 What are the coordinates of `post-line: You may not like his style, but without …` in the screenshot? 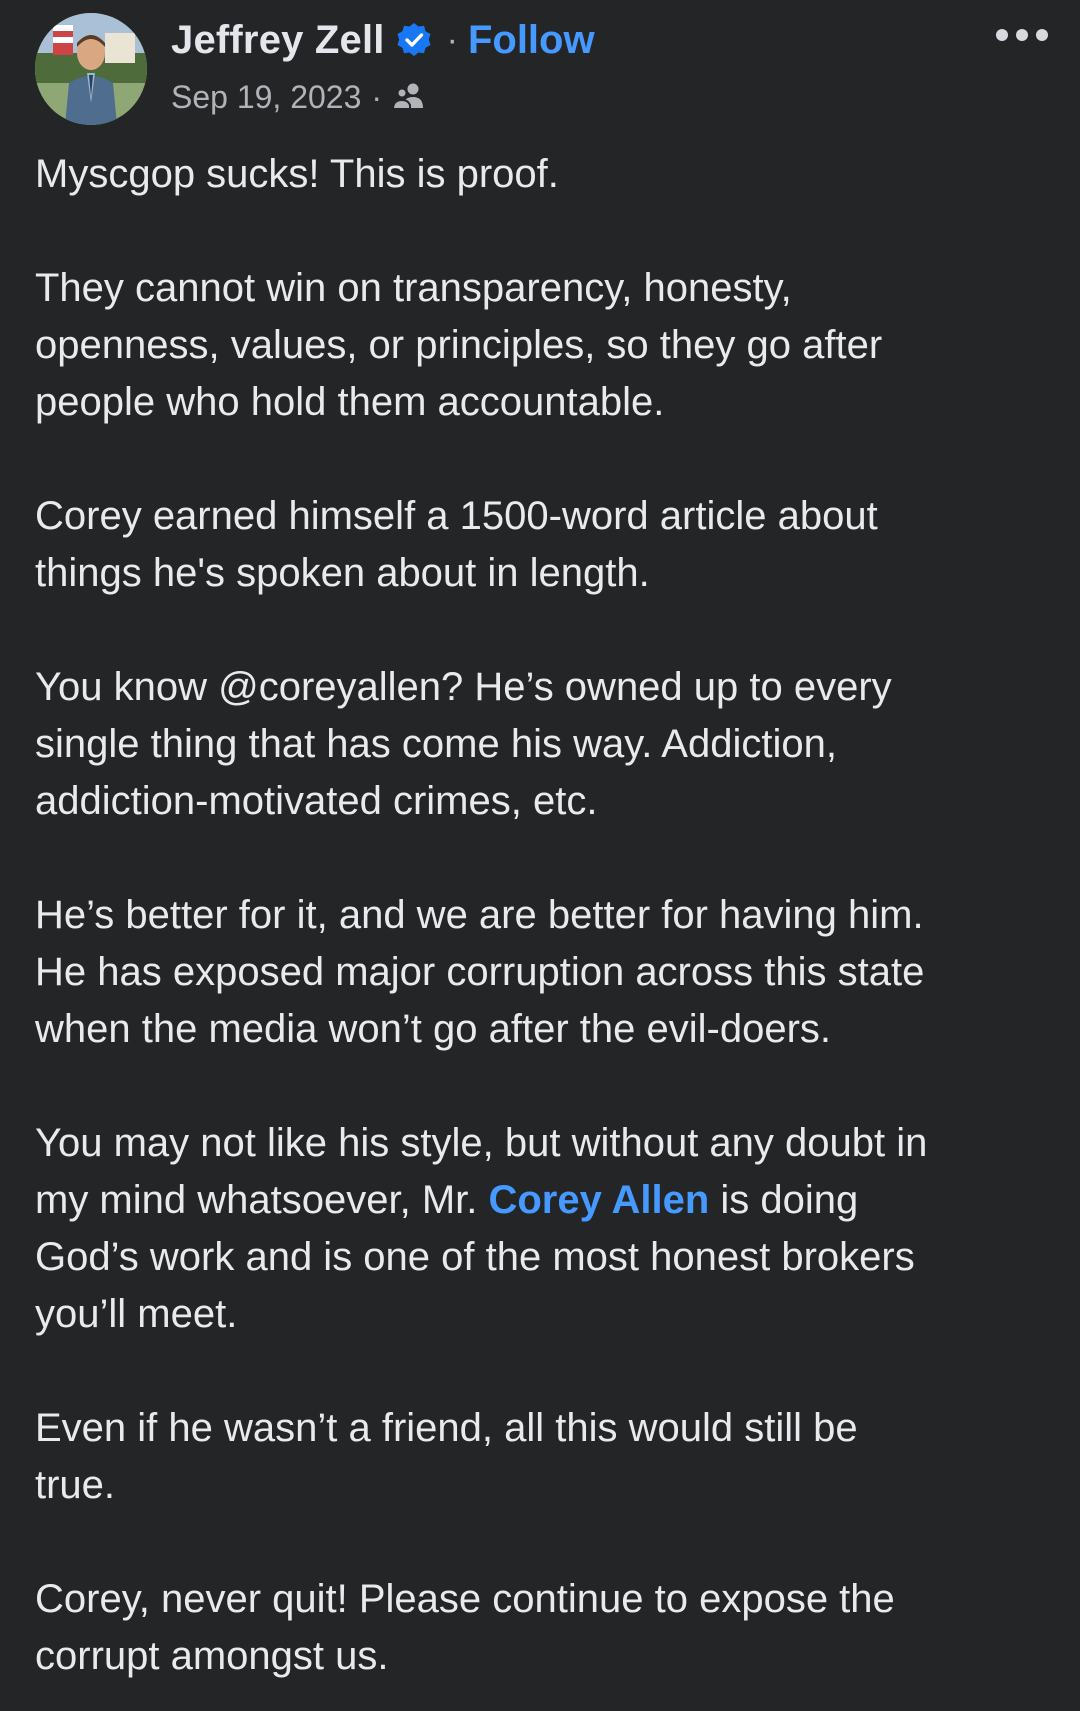 It's located at (481, 1143).